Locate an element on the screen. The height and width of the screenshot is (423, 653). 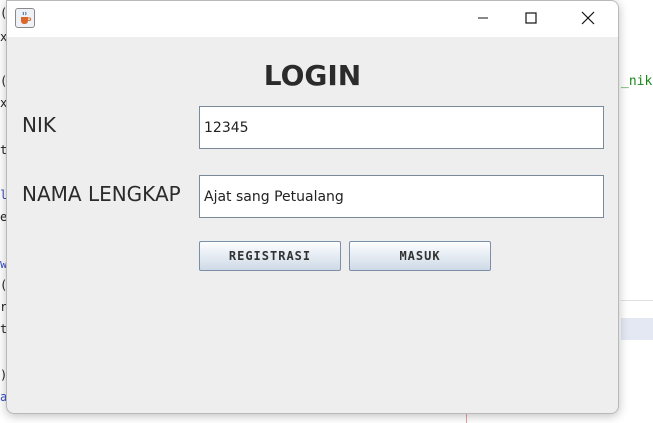
java-cup-icon is located at coordinates (25, 18).